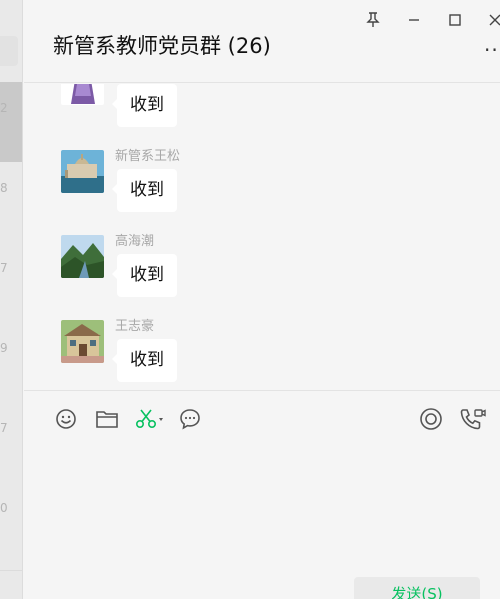  Describe the element at coordinates (414, 20) in the screenshot. I see `minimize-icon` at that location.